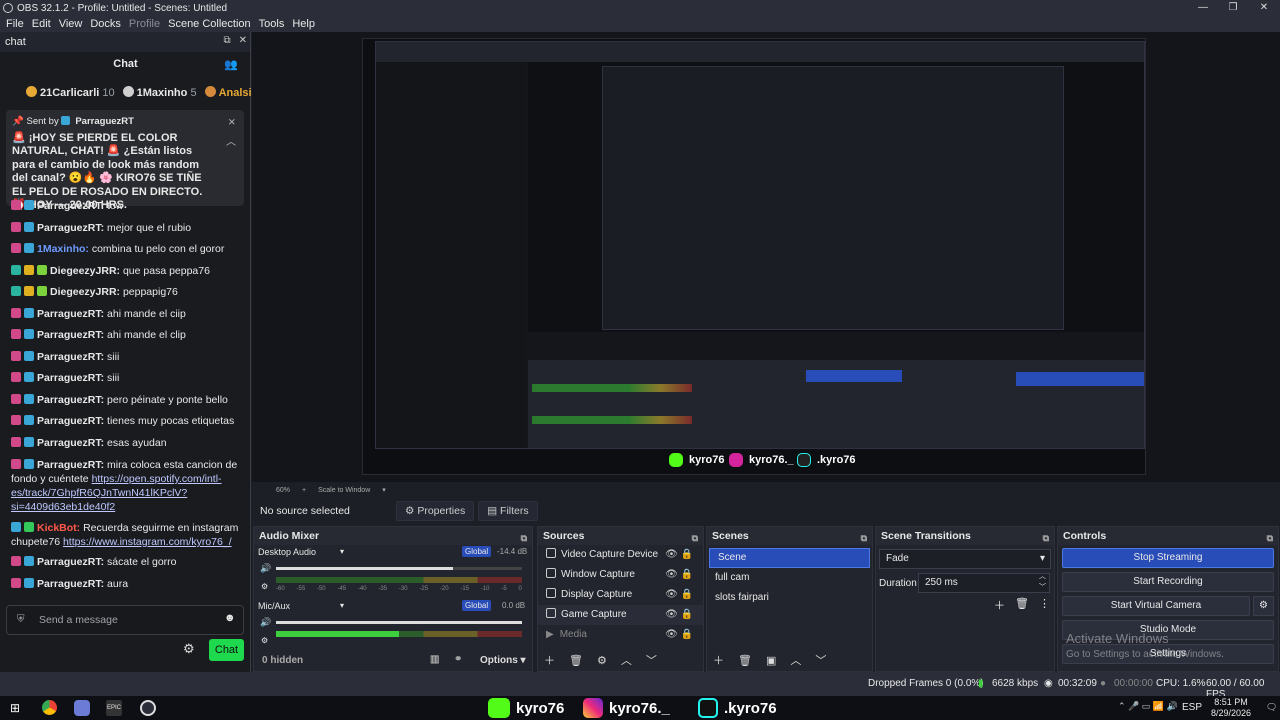  What do you see at coordinates (148, 708) in the screenshot?
I see `obs-taskbar-icon` at bounding box center [148, 708].